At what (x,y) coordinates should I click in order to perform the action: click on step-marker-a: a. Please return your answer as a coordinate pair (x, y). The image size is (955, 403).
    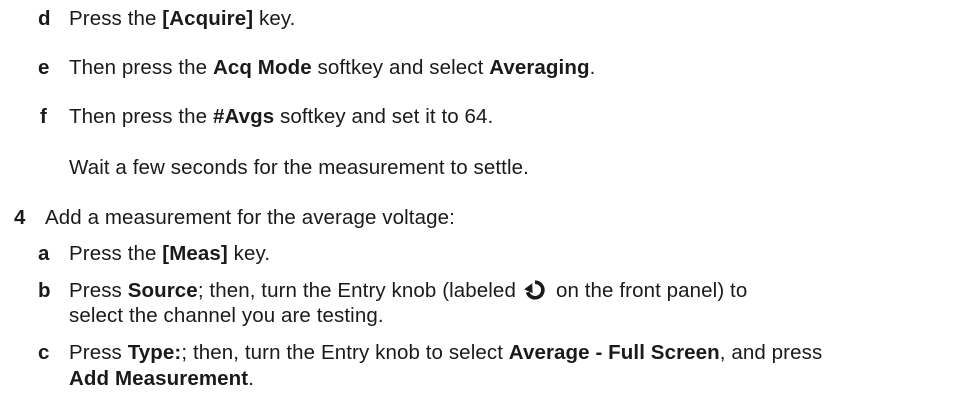
    Looking at the image, I should click on (44, 253).